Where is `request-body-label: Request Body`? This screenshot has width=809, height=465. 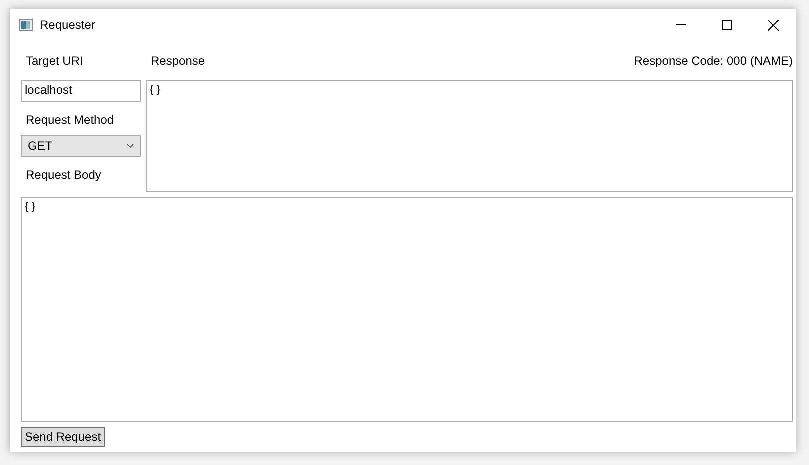 request-body-label: Request Body is located at coordinates (63, 174).